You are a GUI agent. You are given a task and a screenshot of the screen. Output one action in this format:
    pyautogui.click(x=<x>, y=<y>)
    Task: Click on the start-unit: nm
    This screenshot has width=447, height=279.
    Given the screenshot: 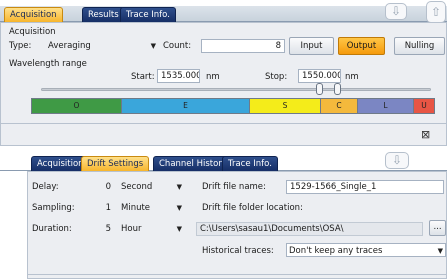 What is the action you would take?
    pyautogui.click(x=213, y=77)
    